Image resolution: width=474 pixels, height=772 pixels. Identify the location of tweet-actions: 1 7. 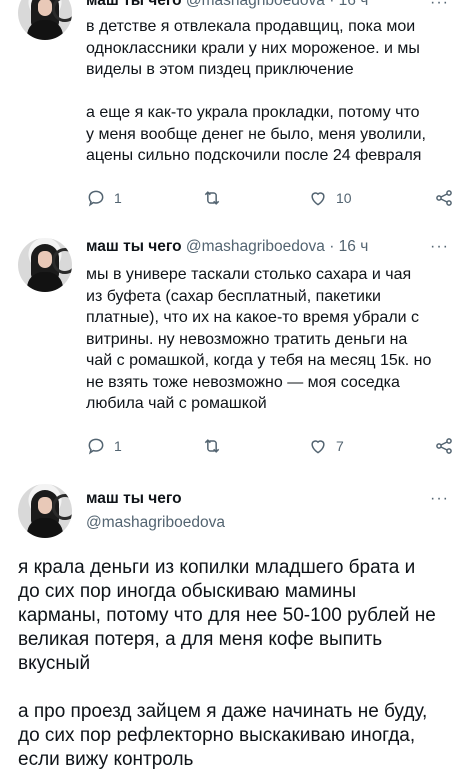
(271, 448).